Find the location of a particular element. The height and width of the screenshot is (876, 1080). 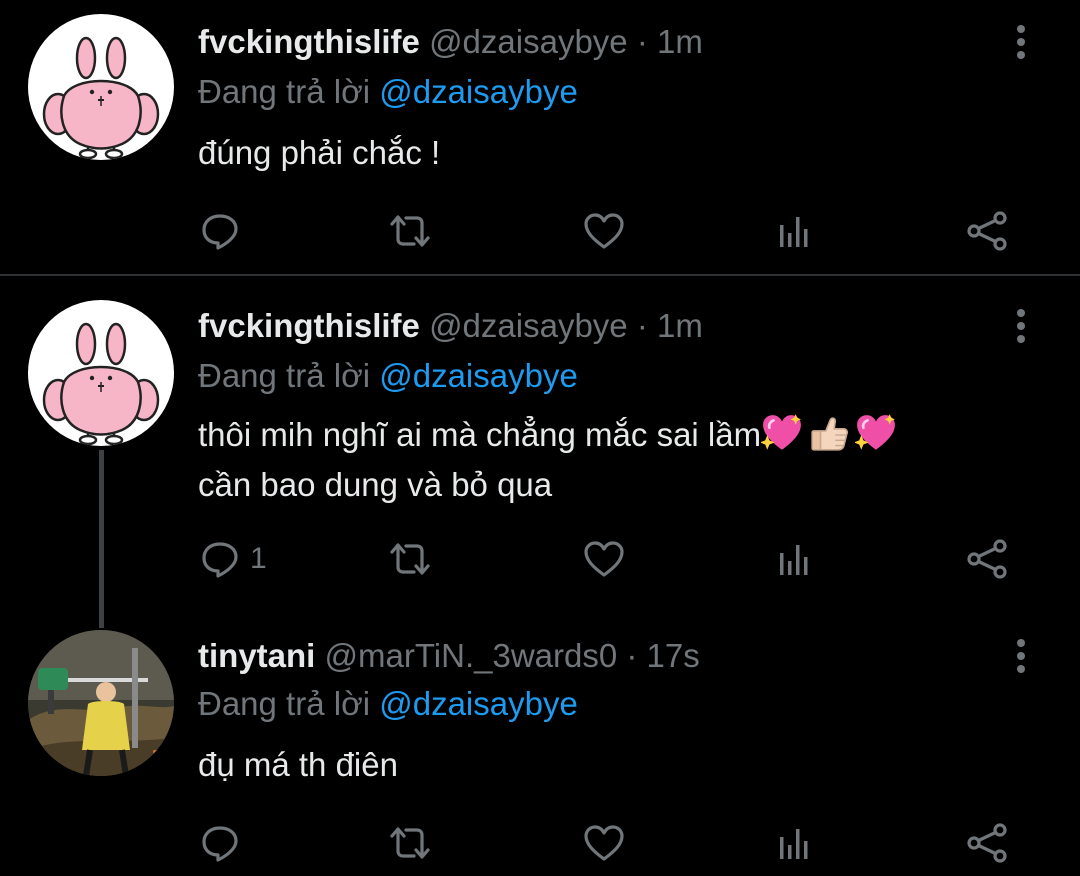

tweet-text-line: đụ má th điên is located at coordinates (298, 764).